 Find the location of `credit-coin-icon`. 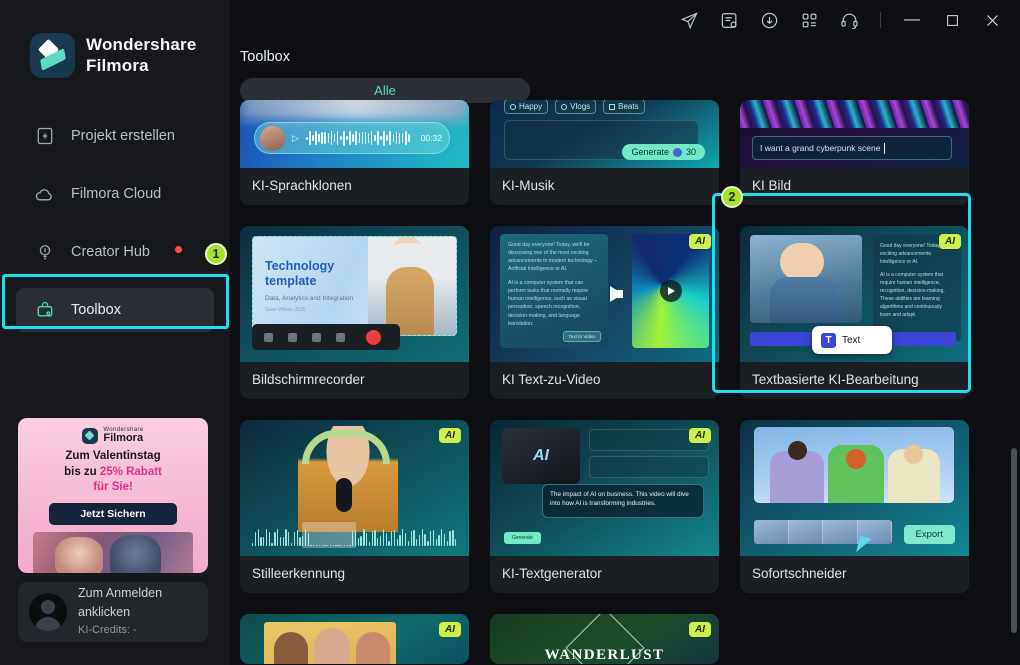

credit-coin-icon is located at coordinates (677, 152).